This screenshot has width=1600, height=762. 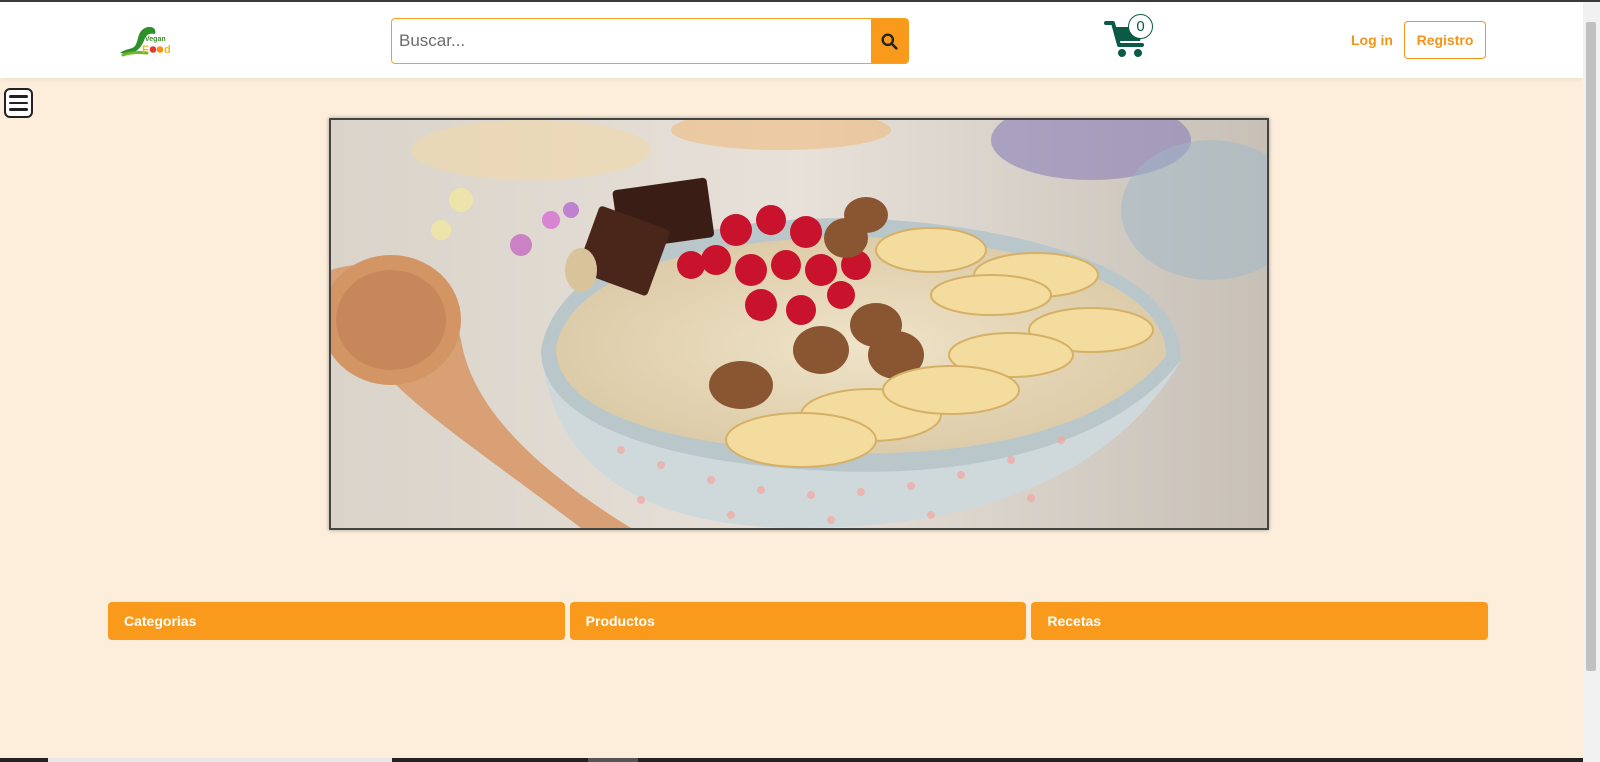 I want to click on search-button, so click(x=889, y=41).